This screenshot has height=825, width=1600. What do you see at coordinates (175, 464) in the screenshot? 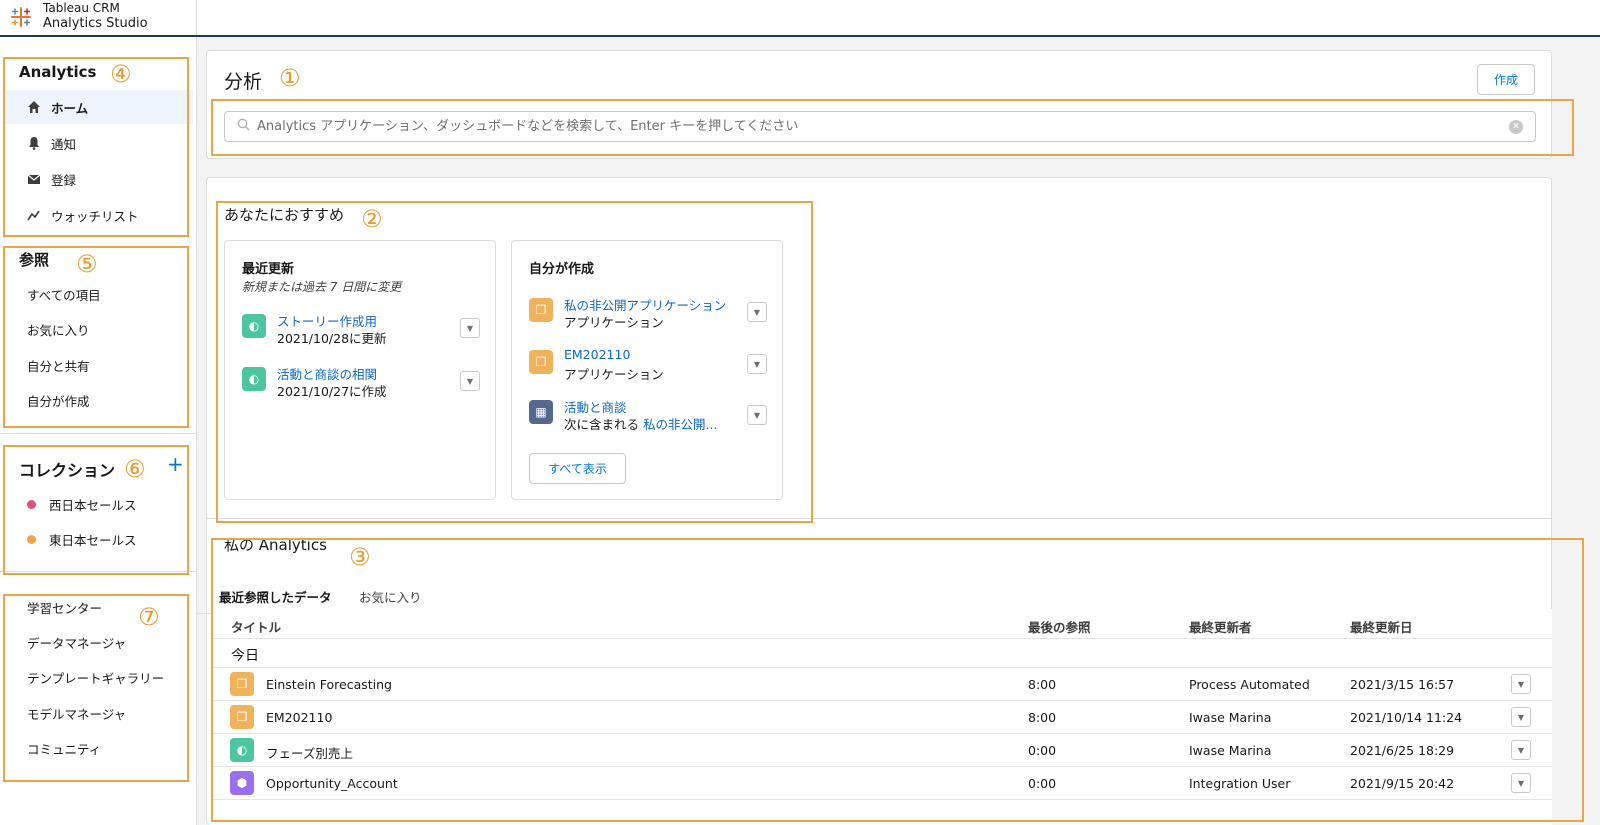
I see `add-collection-button: +` at bounding box center [175, 464].